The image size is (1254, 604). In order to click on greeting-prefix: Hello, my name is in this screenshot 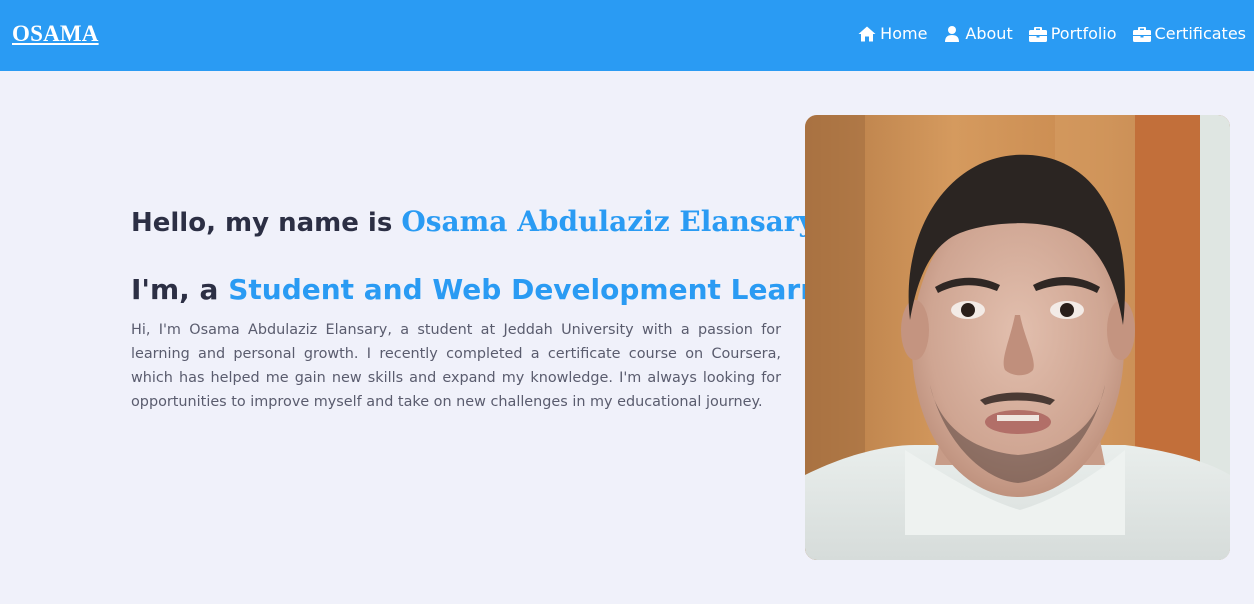, I will do `click(266, 223)`.